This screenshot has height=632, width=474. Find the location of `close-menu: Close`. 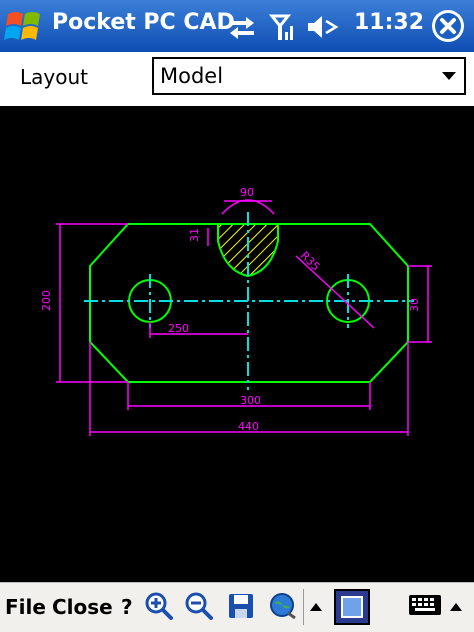

close-menu: Close is located at coordinates (82, 607).